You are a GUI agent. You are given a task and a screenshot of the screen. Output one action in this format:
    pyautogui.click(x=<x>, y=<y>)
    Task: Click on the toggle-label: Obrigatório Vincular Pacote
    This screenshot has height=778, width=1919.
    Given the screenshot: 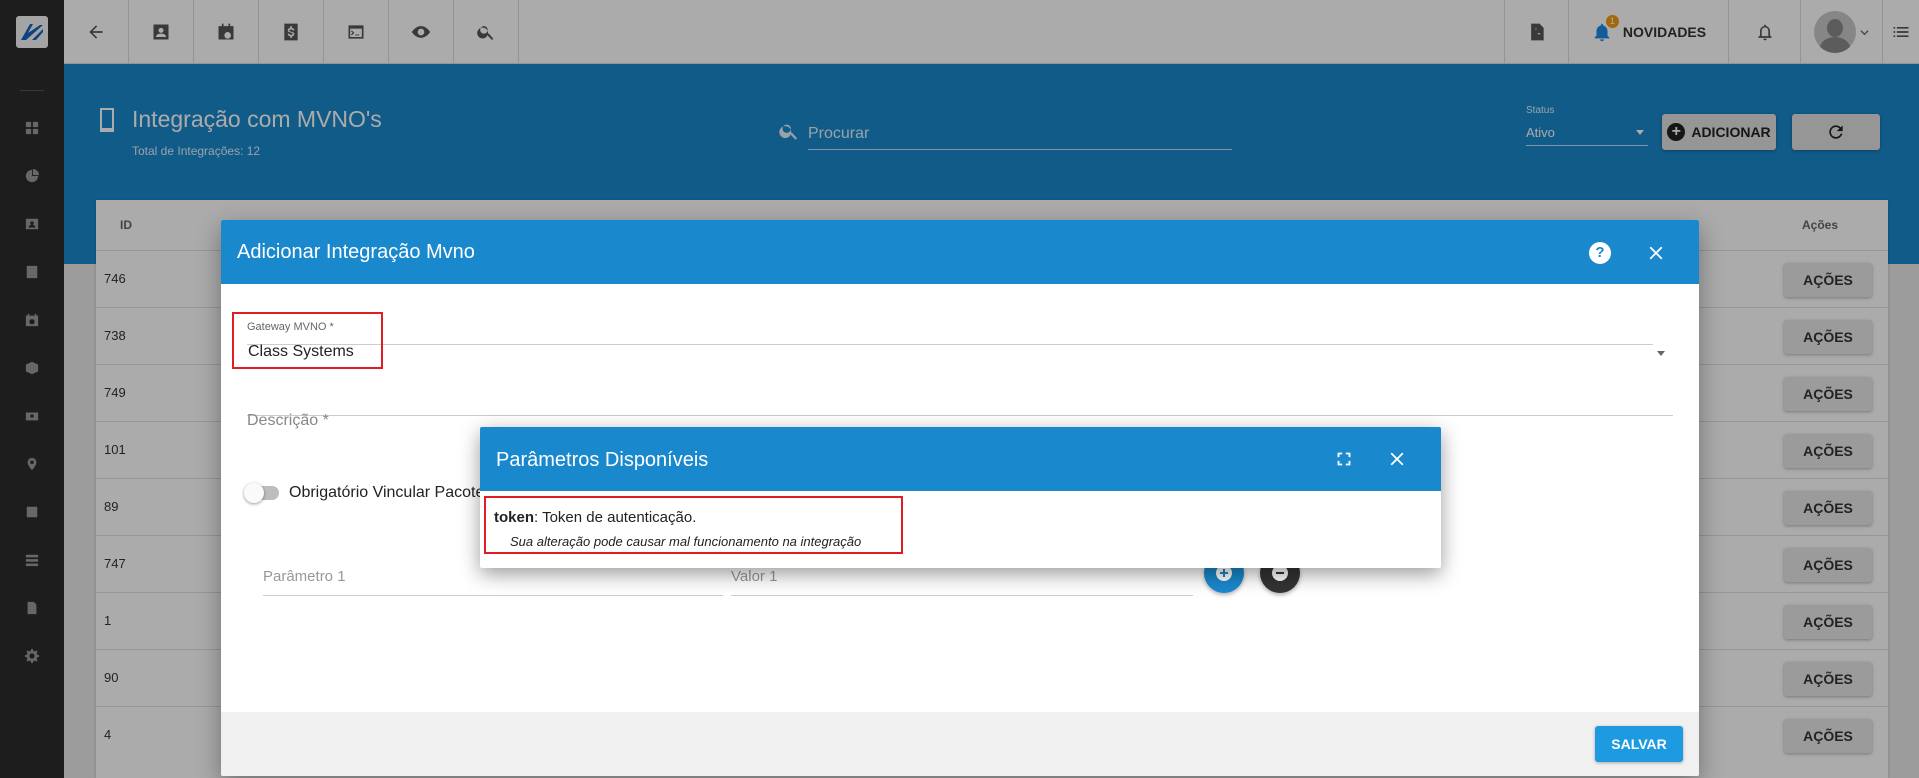 What is the action you would take?
    pyautogui.click(x=387, y=492)
    